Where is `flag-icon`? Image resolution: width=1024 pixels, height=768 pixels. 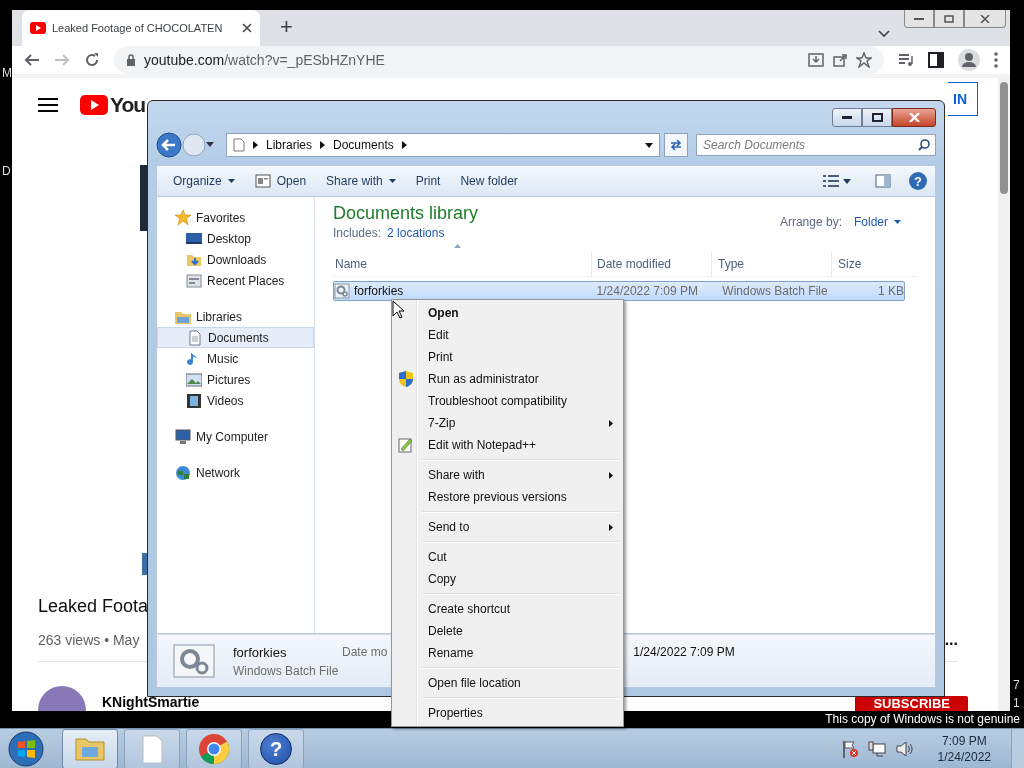
flag-icon is located at coordinates (849, 748).